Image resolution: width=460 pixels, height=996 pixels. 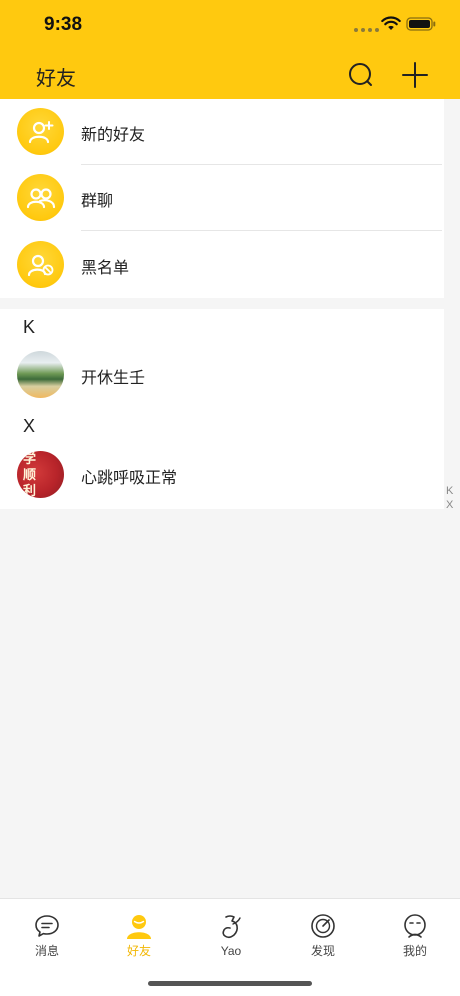 What do you see at coordinates (47, 938) in the screenshot?
I see `tab-messages: 消息` at bounding box center [47, 938].